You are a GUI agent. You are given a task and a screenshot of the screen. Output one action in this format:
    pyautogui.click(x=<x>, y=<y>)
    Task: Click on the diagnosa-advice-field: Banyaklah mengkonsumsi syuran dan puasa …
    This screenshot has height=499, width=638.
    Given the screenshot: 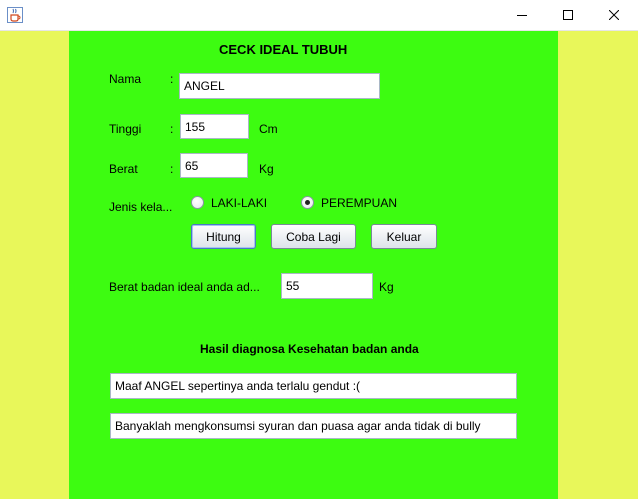 What is the action you would take?
    pyautogui.click(x=313, y=426)
    